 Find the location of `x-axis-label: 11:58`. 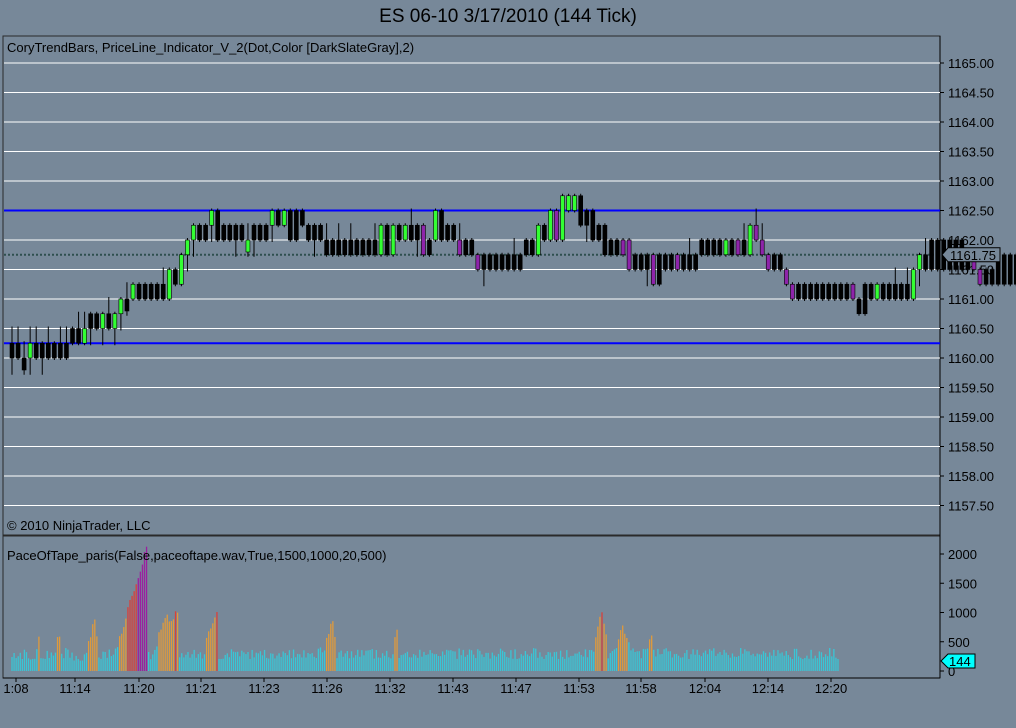

x-axis-label: 11:58 is located at coordinates (641, 688).